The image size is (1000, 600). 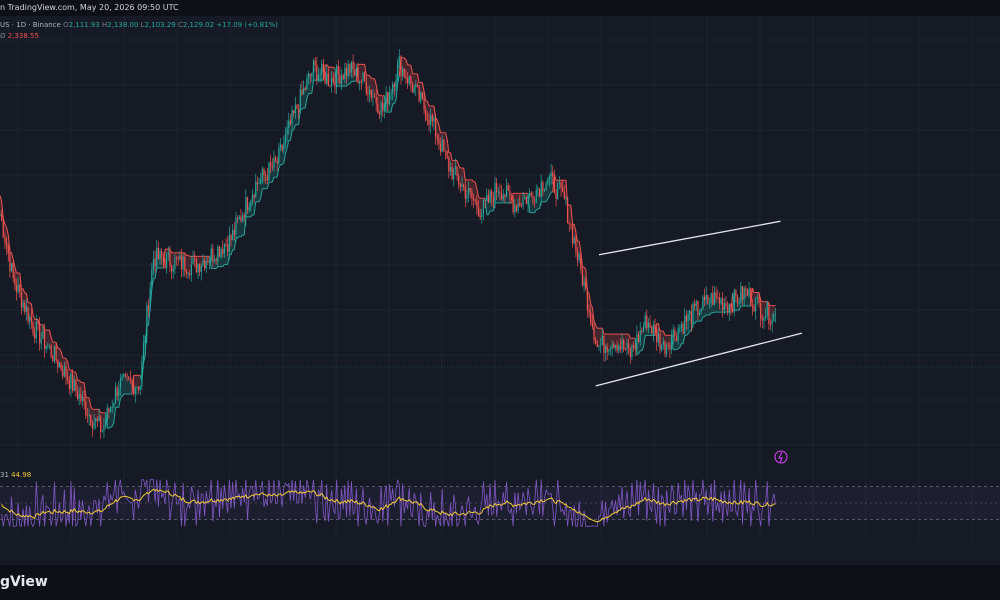 What do you see at coordinates (21, 475) in the screenshot?
I see `rsi-value: 44.98` at bounding box center [21, 475].